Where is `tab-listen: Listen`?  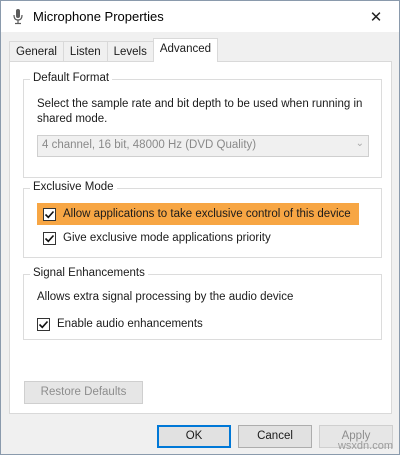 tab-listen: Listen is located at coordinates (85, 51).